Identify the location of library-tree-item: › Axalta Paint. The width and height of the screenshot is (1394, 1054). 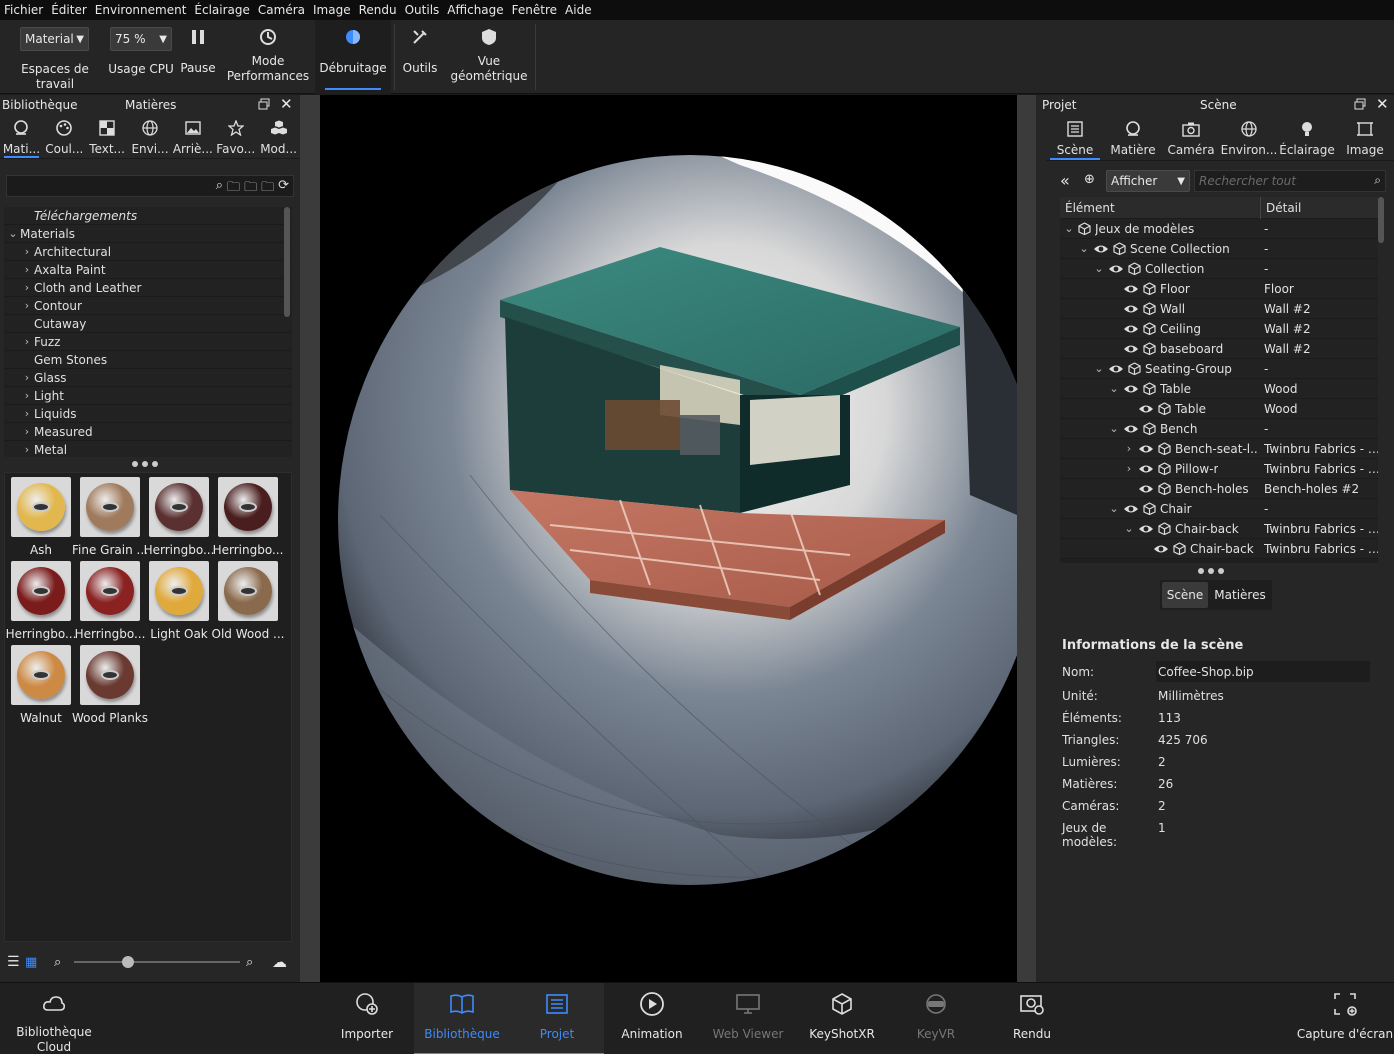
(148, 270).